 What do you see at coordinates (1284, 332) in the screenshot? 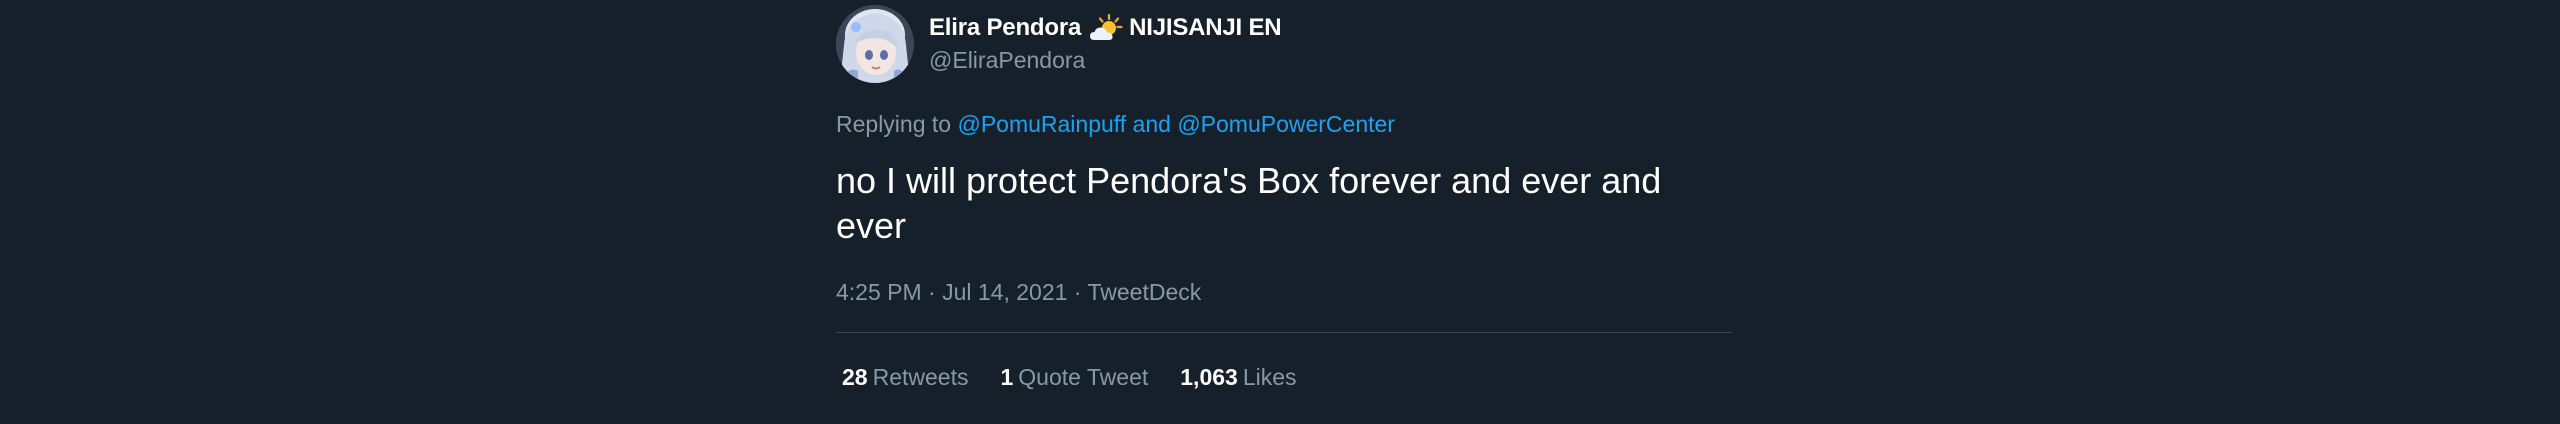
I see `divider` at bounding box center [1284, 332].